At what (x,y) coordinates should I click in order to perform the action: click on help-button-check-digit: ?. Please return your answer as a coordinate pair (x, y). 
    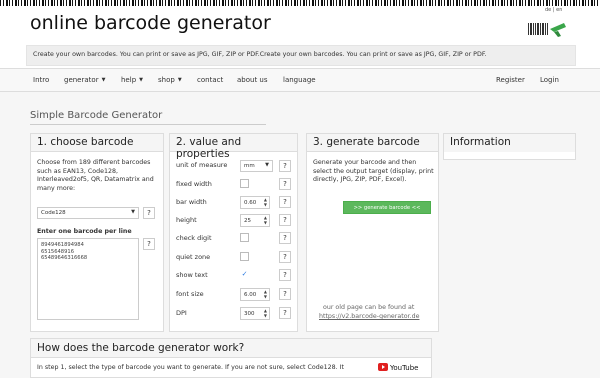
    Looking at the image, I should click on (285, 238).